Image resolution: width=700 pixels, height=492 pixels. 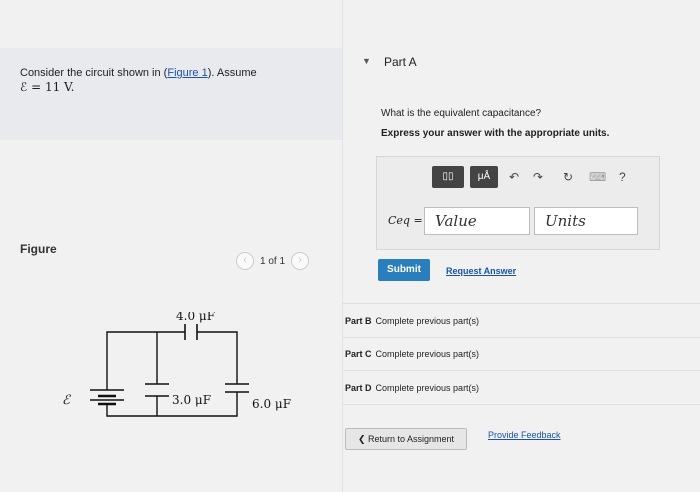 What do you see at coordinates (406, 439) in the screenshot?
I see `return-to-assignment-button: ❮ Return to Assignment` at bounding box center [406, 439].